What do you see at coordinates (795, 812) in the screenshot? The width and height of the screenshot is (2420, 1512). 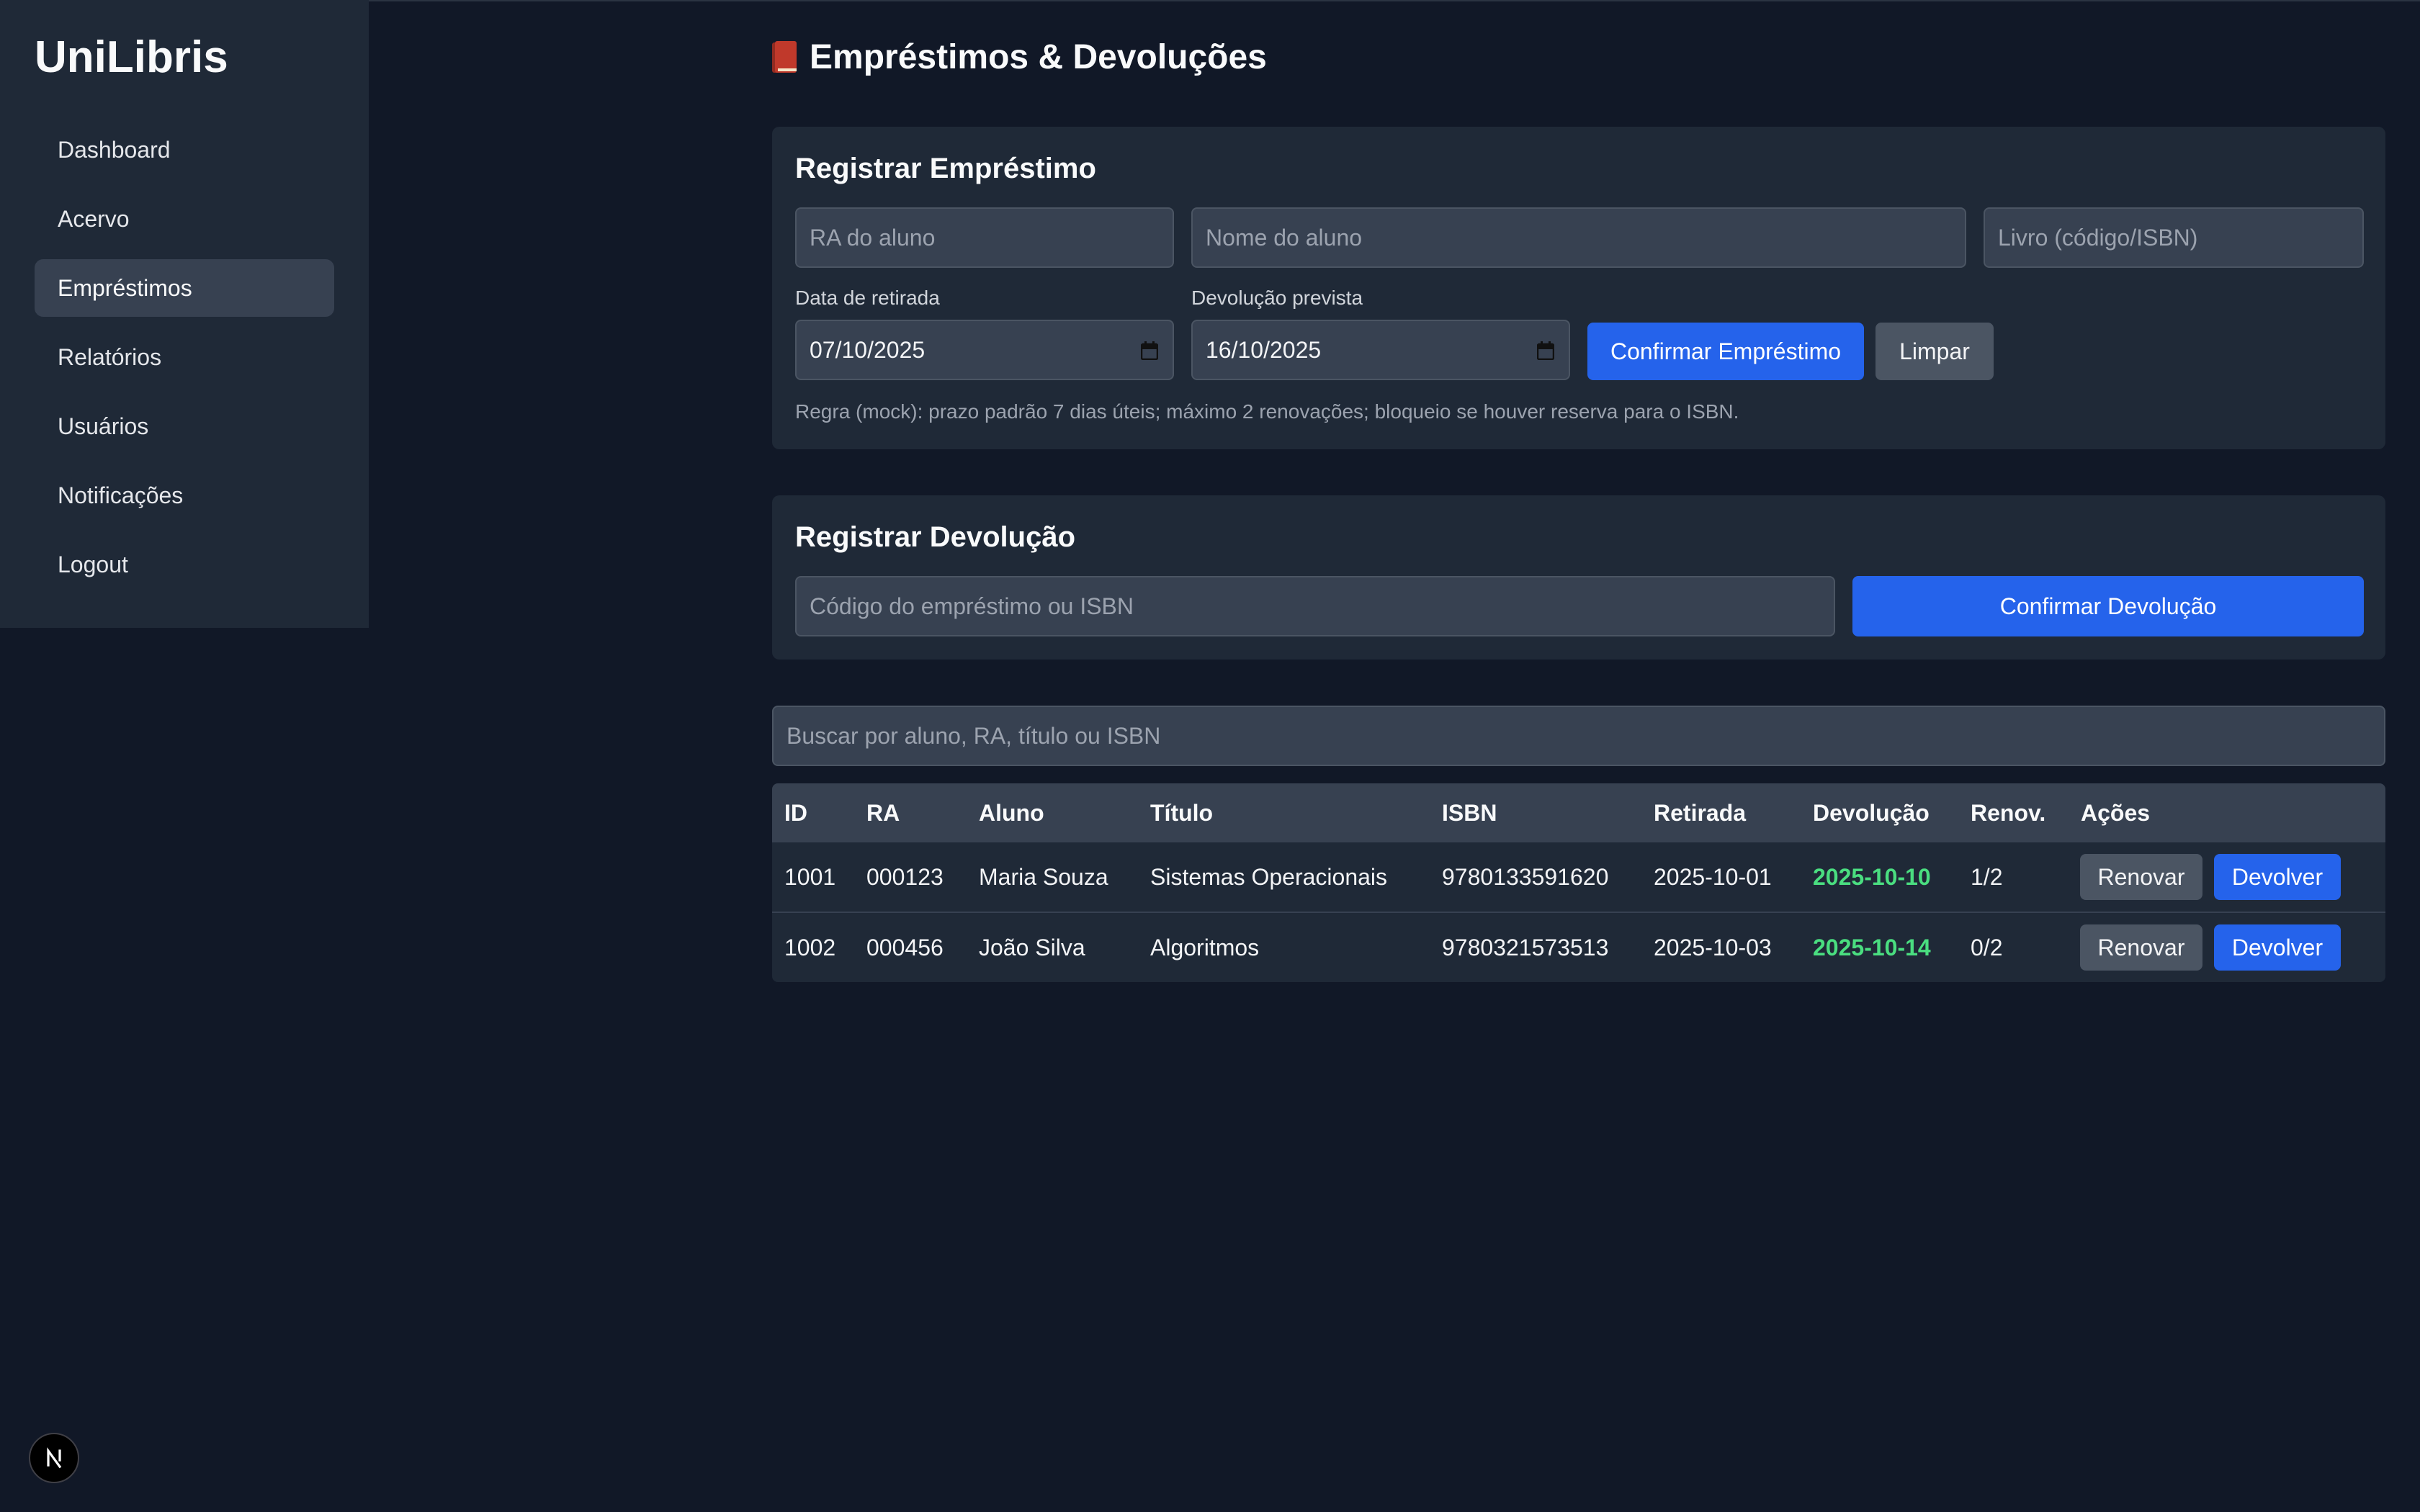 I see `column-header-id: ID` at bounding box center [795, 812].